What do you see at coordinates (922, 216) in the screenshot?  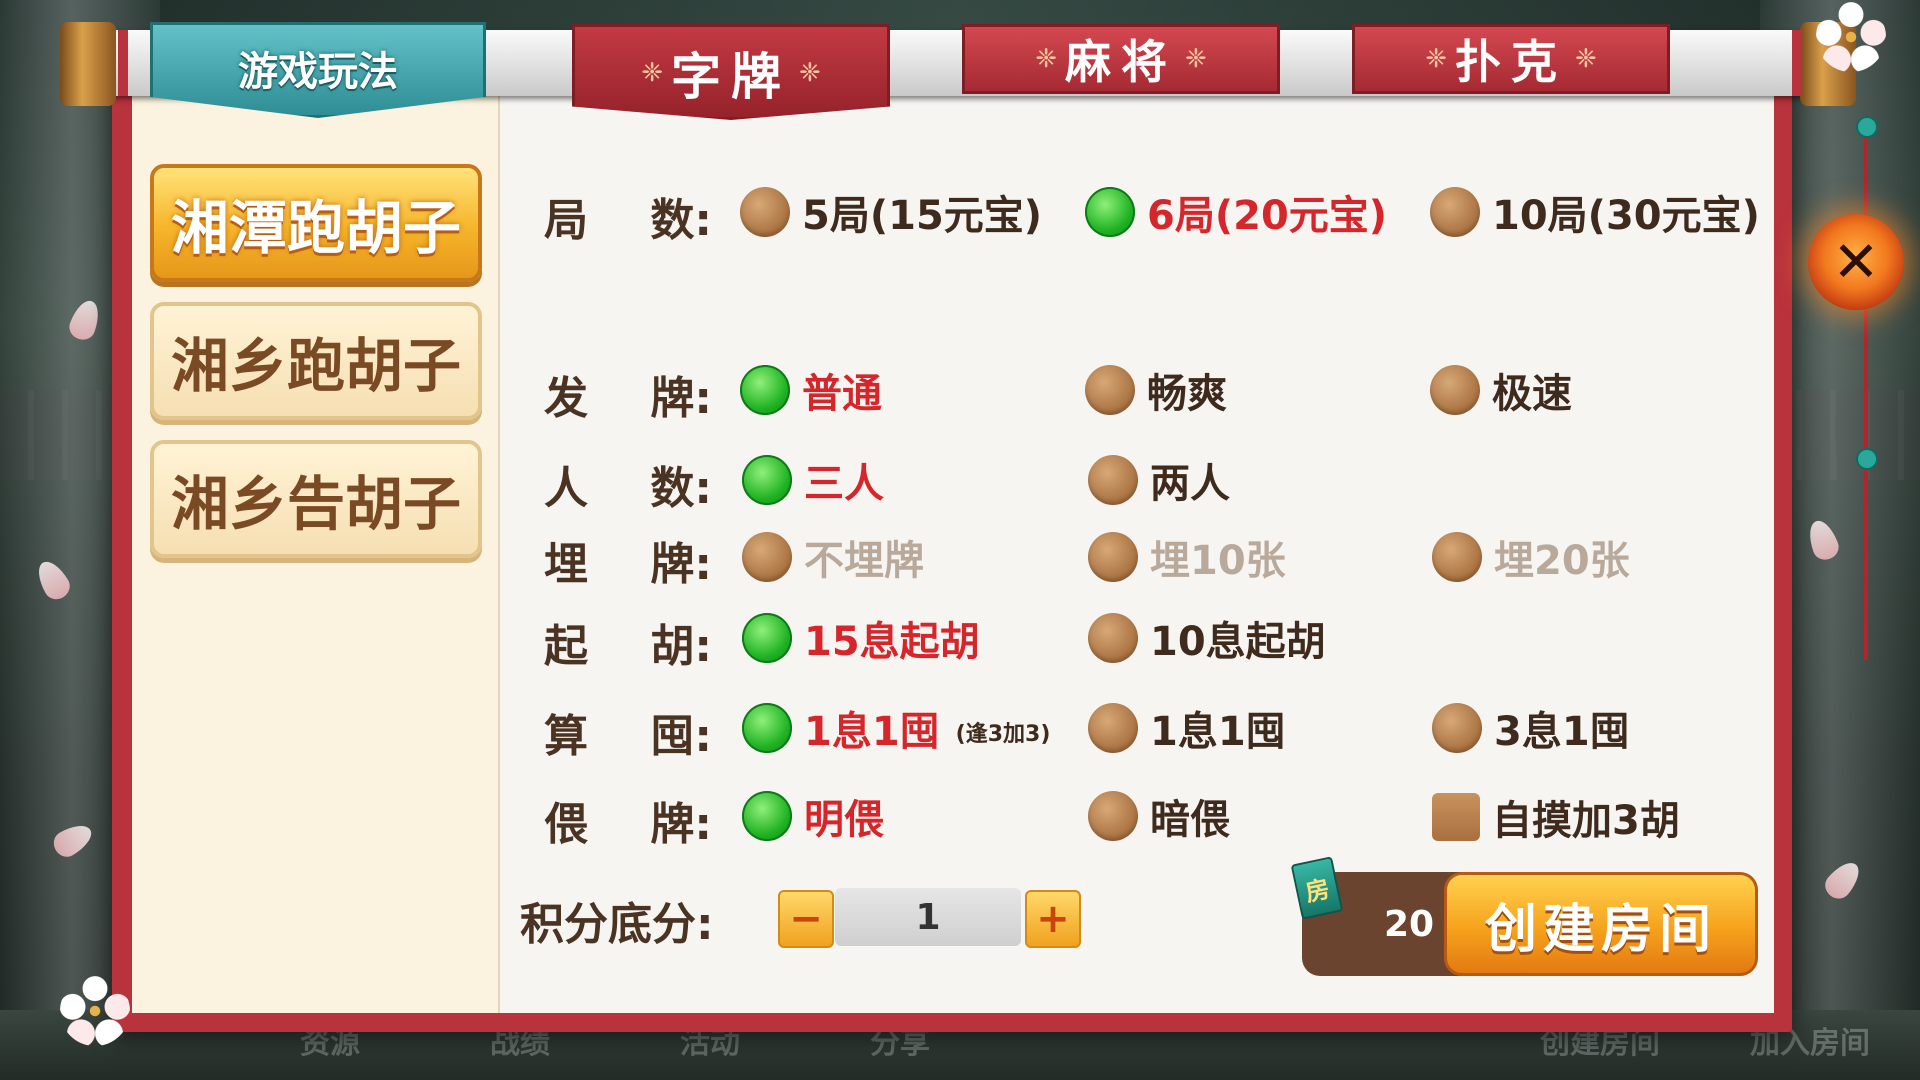 I see `option-label: 5局(15元宝)` at bounding box center [922, 216].